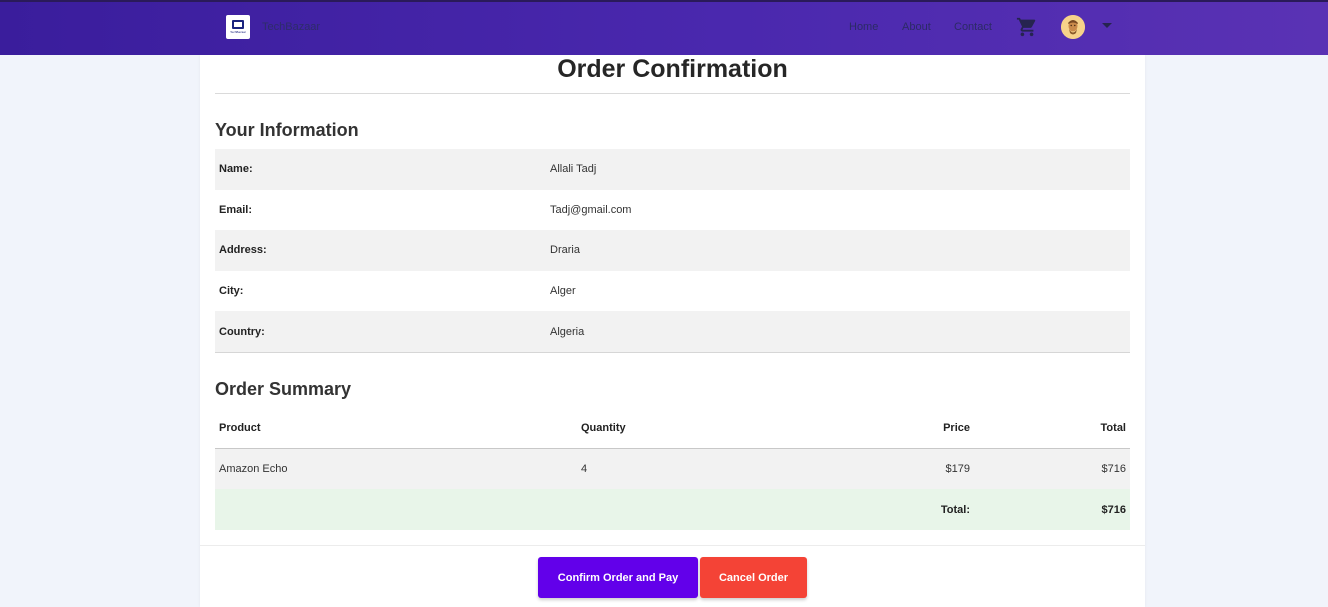 Image resolution: width=1328 pixels, height=607 pixels. What do you see at coordinates (563, 291) in the screenshot?
I see `info-value: Alger` at bounding box center [563, 291].